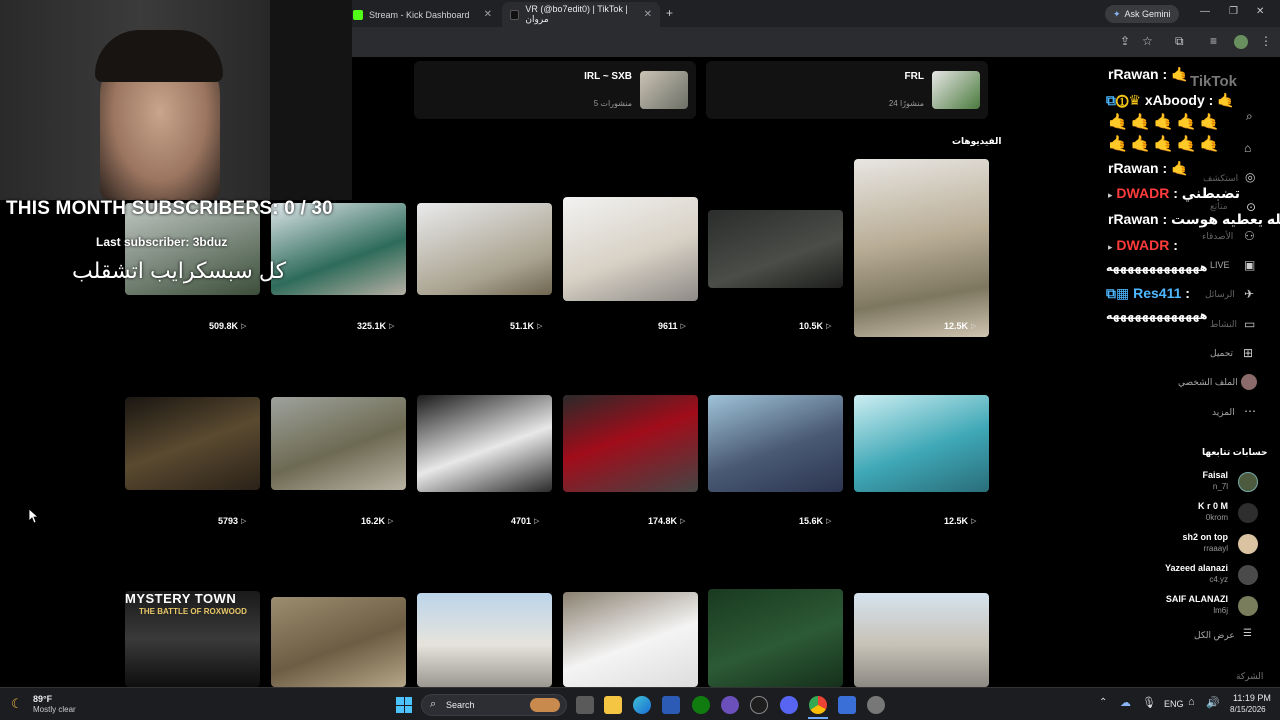 This screenshot has height=720, width=1280. I want to click on xbox-icon, so click(701, 705).